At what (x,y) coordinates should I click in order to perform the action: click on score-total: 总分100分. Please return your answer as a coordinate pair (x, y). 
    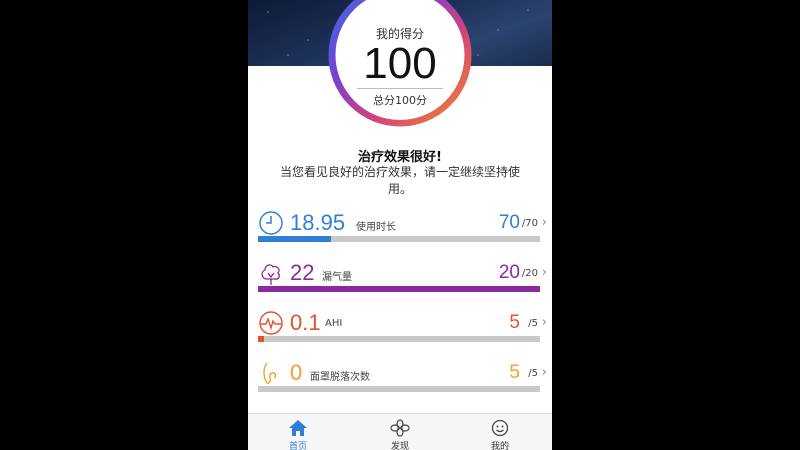
    Looking at the image, I should click on (400, 100).